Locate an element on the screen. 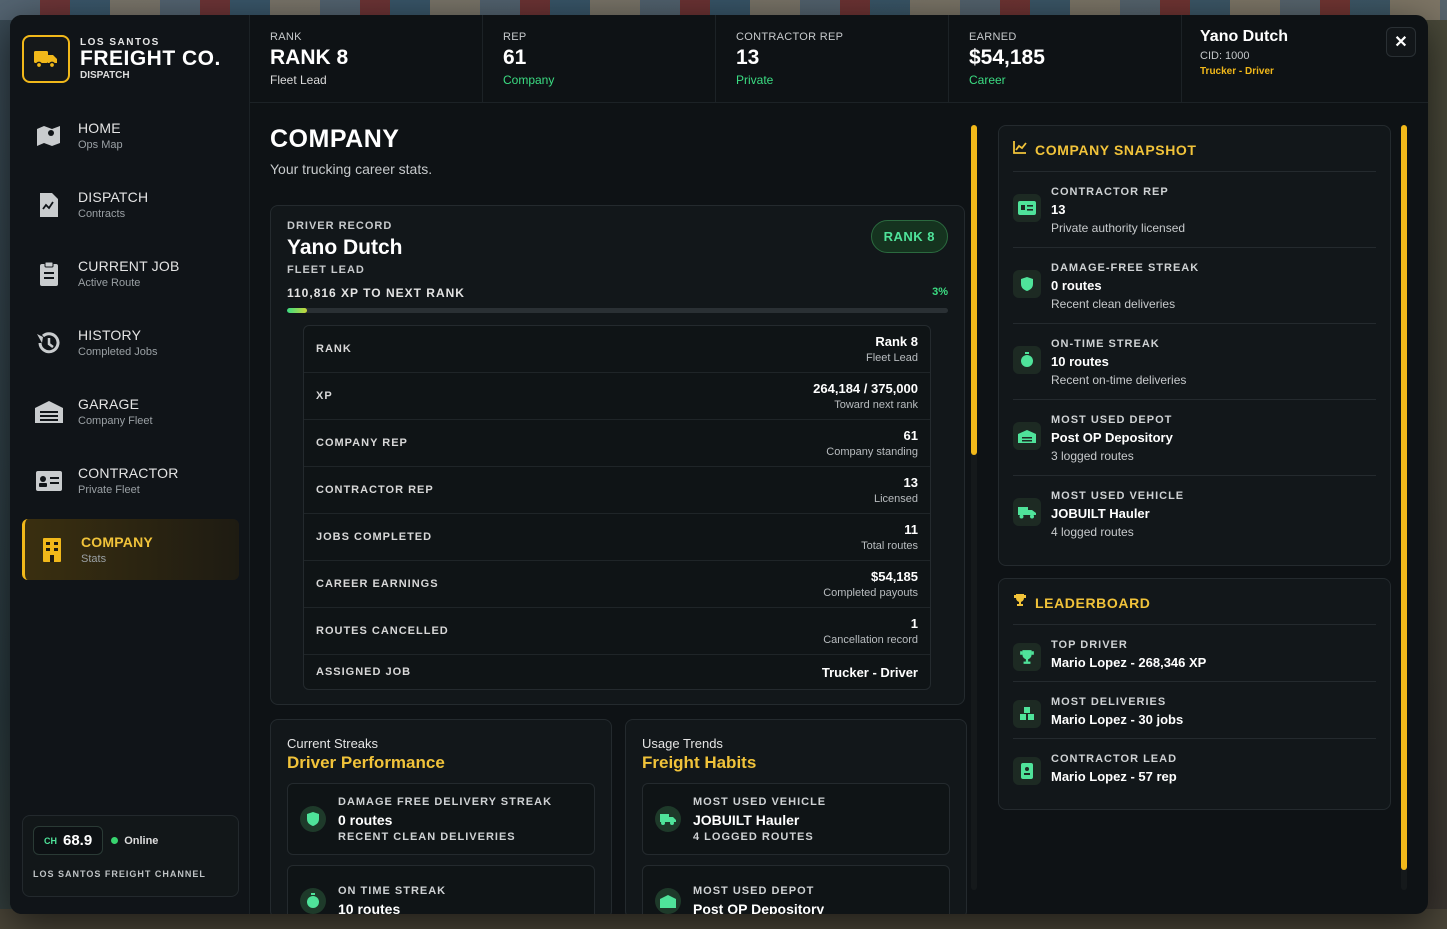 The height and width of the screenshot is (929, 1447). sidebar-item-contractor: CONTRACTOR Private Fleet is located at coordinates (130, 480).